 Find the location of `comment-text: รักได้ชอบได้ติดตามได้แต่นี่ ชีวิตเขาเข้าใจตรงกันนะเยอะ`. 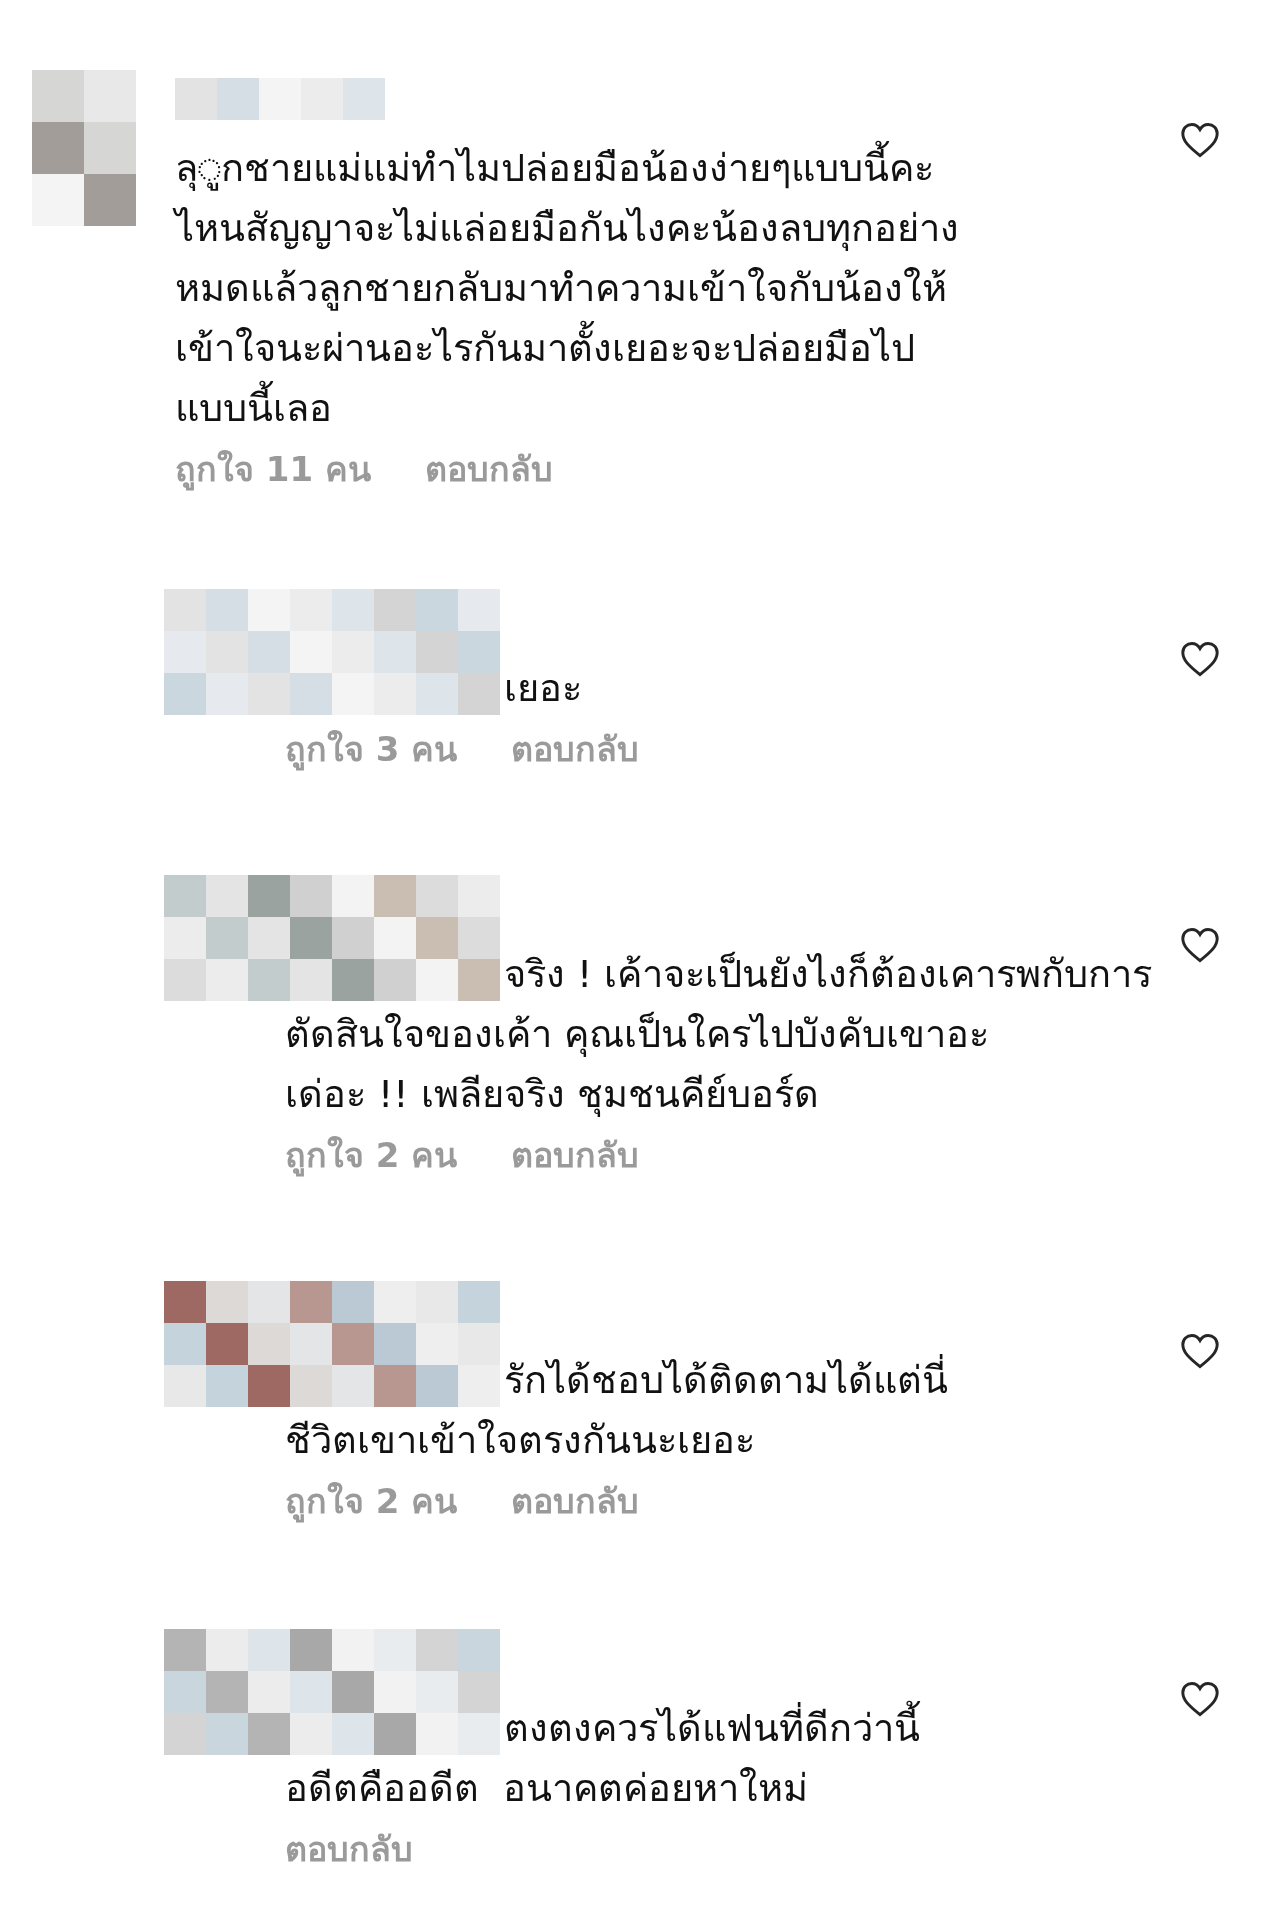

comment-text: รักได้ชอบได้ติดตามได้แต่นี่ ชีวิตเขาเข้าใจตรงกันนะเยอะ is located at coordinates (616, 1410).